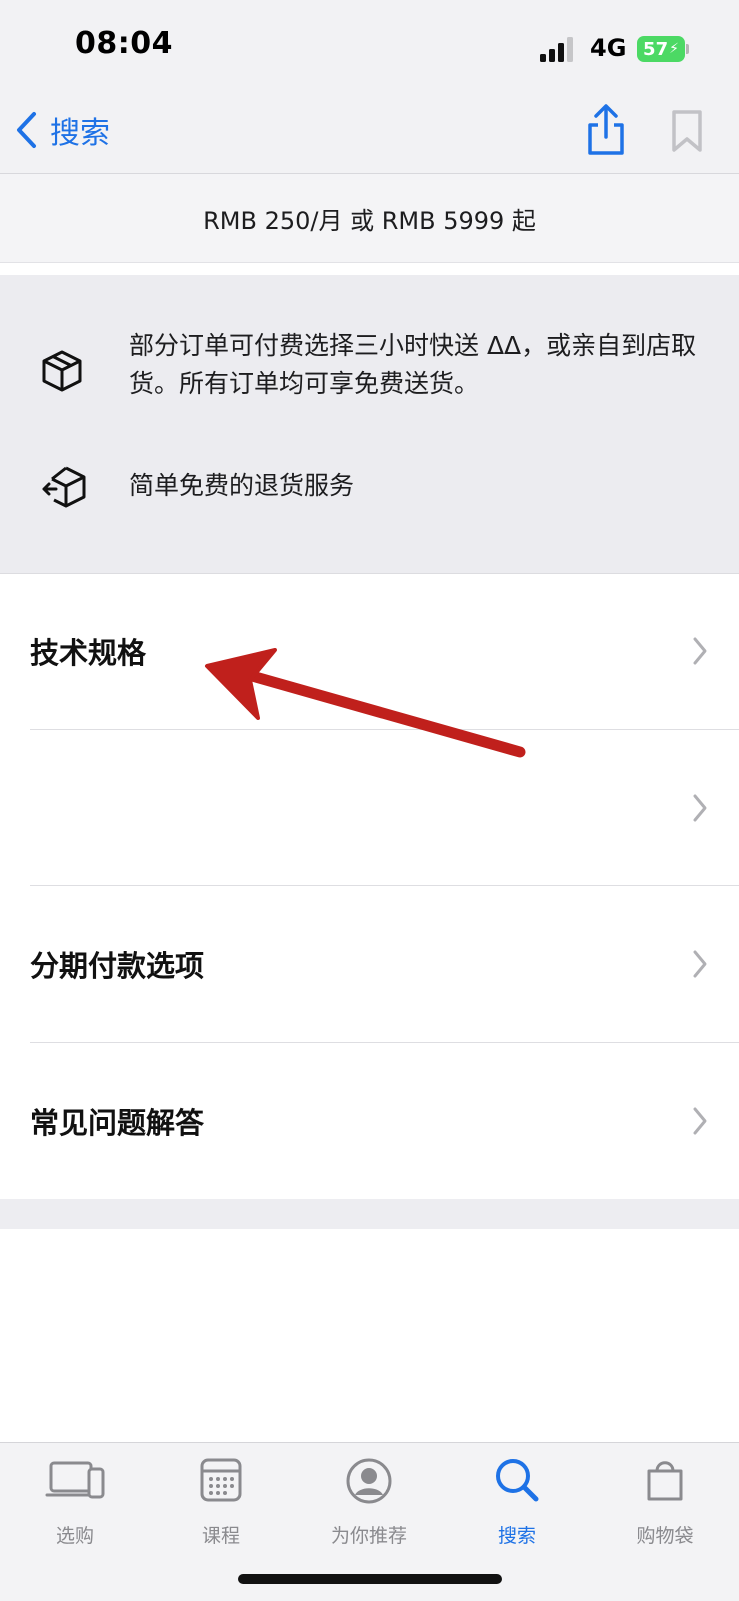 The image size is (739, 1601). Describe the element at coordinates (516, 1536) in the screenshot. I see `tab-label: 搜索` at that location.